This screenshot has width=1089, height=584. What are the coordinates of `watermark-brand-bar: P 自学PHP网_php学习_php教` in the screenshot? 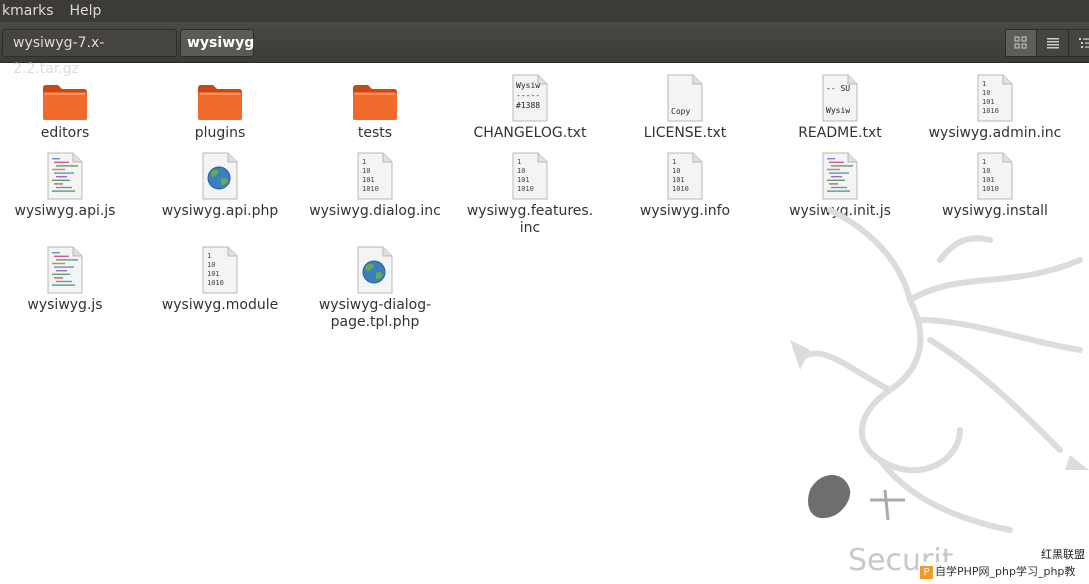 It's located at (1003, 572).